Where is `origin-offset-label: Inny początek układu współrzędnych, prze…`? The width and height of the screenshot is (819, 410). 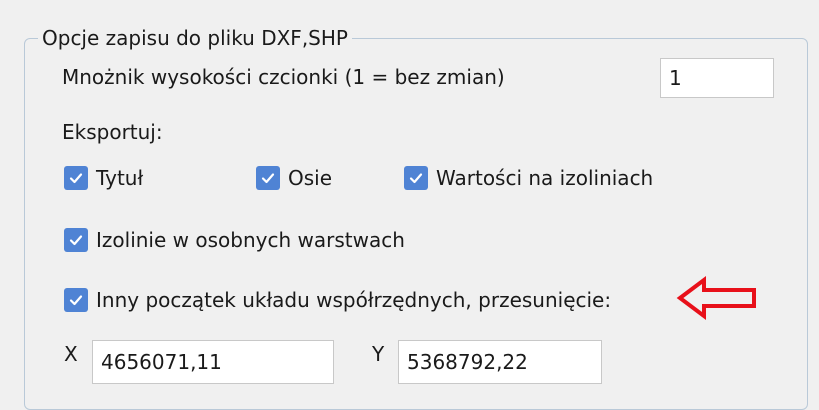 origin-offset-label: Inny początek układu współrzędnych, prze… is located at coordinates (354, 300).